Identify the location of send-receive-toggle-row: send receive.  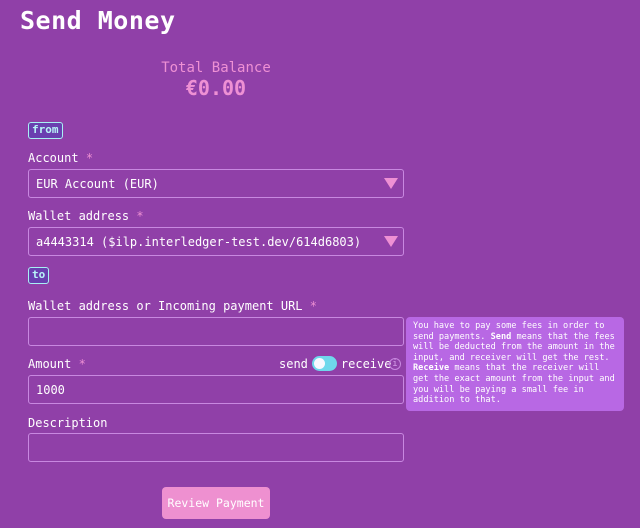
(335, 363).